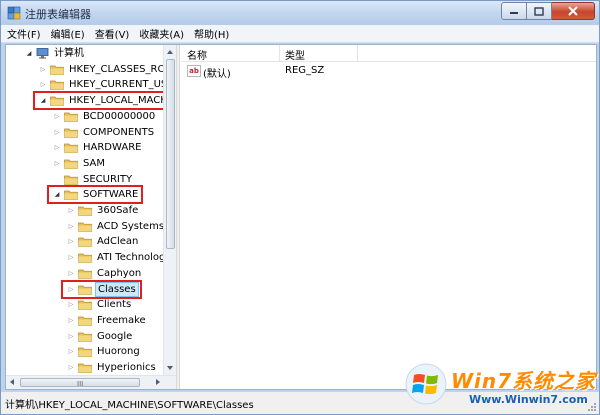 The width and height of the screenshot is (600, 415). What do you see at coordinates (121, 320) in the screenshot?
I see `tree-node-label: Freemake` at bounding box center [121, 320].